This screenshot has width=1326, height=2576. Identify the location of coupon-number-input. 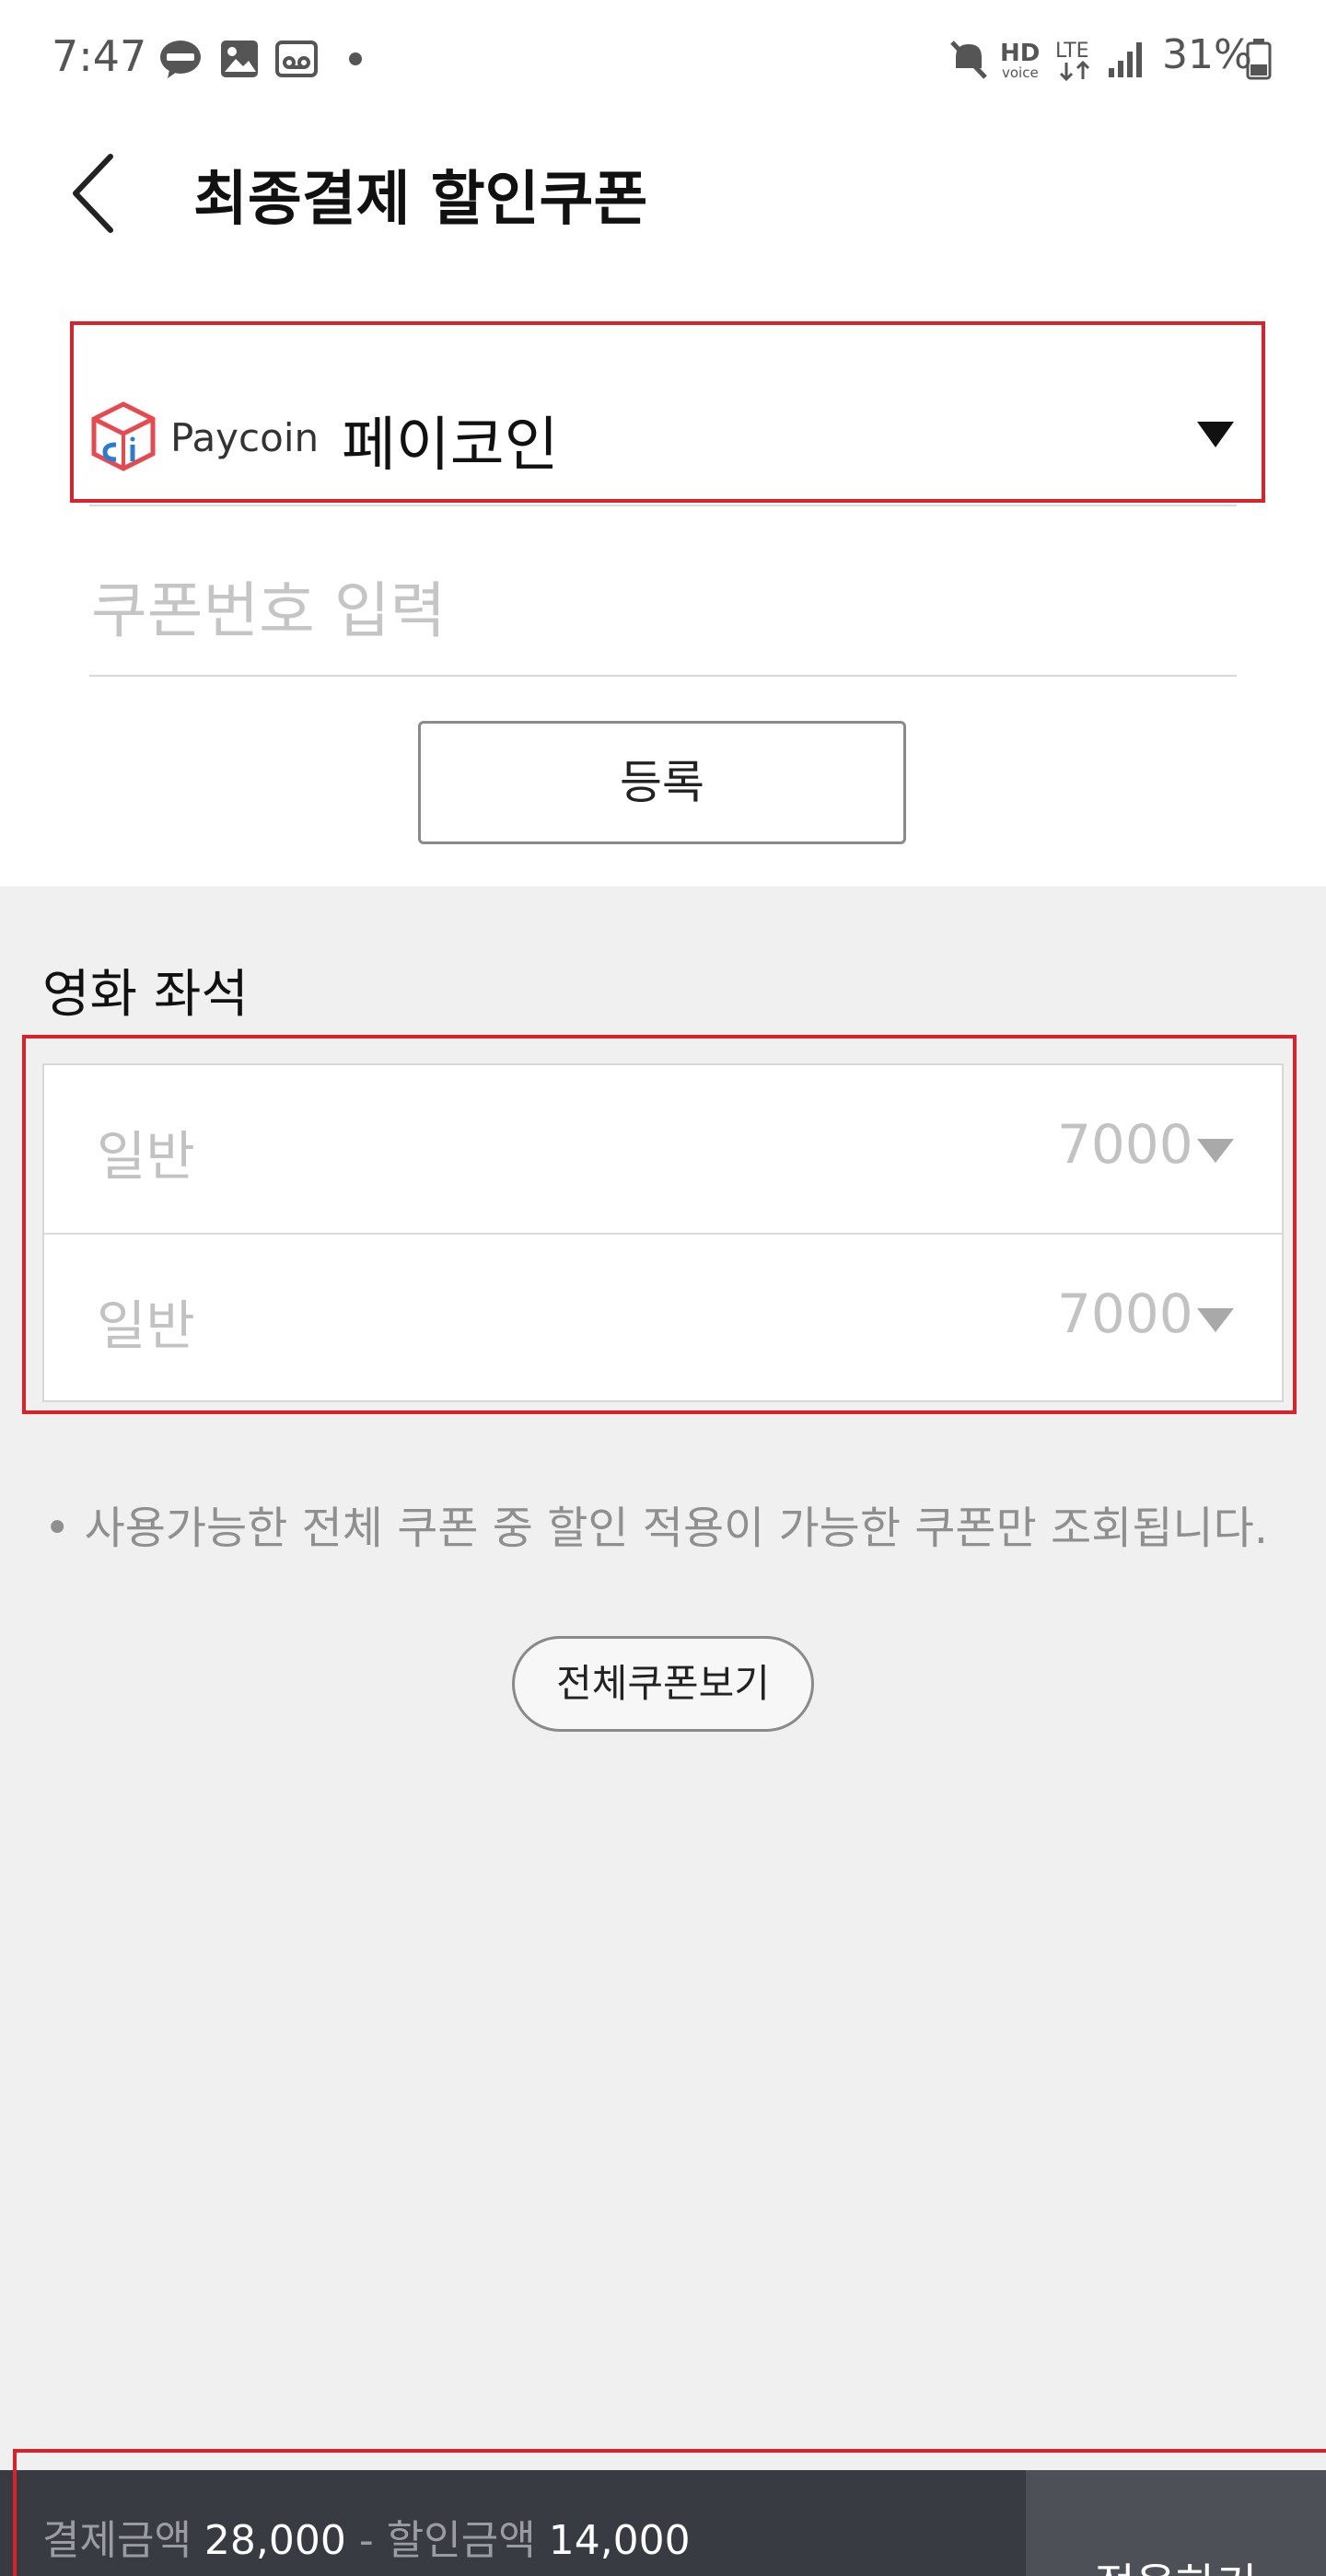
(664, 610).